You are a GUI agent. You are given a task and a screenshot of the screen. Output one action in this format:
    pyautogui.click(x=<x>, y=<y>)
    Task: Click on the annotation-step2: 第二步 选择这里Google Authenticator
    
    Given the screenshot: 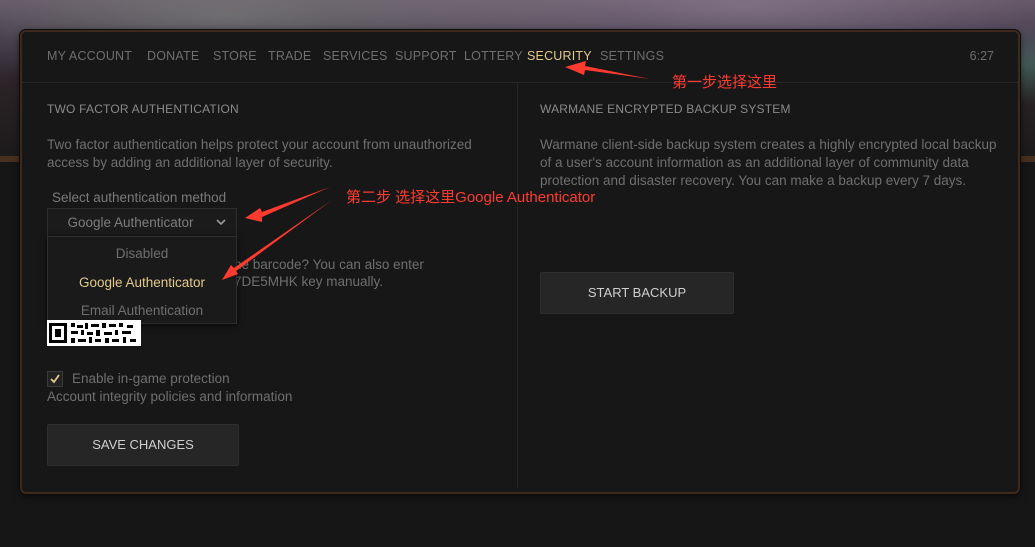 What is the action you would take?
    pyautogui.click(x=471, y=197)
    